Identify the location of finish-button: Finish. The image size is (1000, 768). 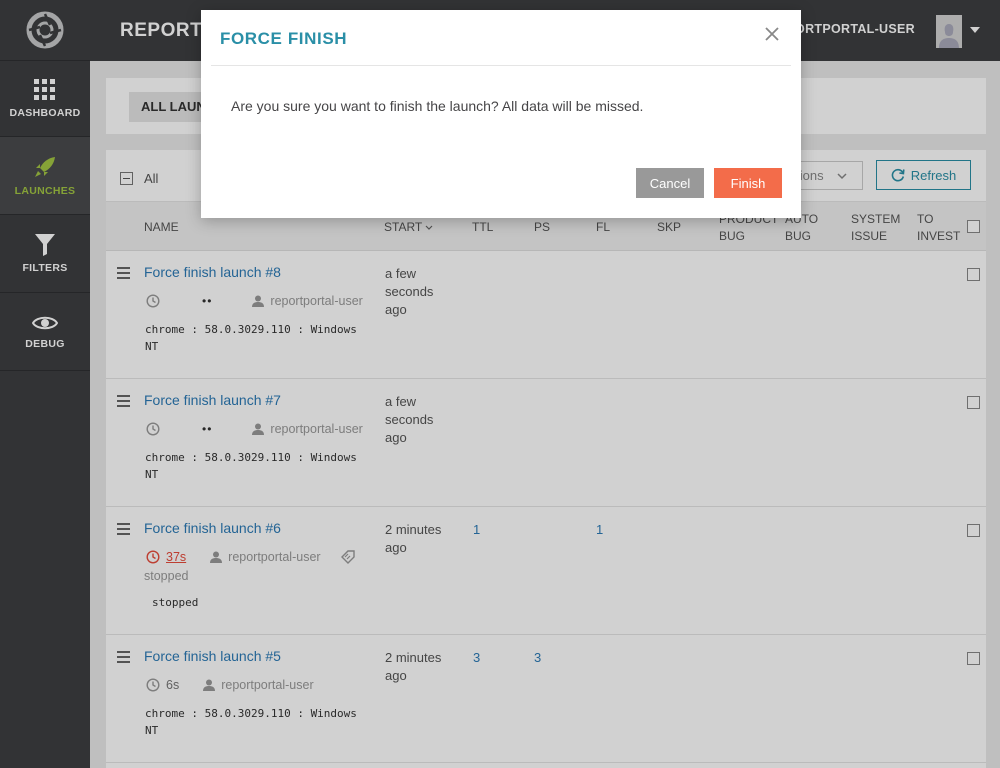
(748, 183).